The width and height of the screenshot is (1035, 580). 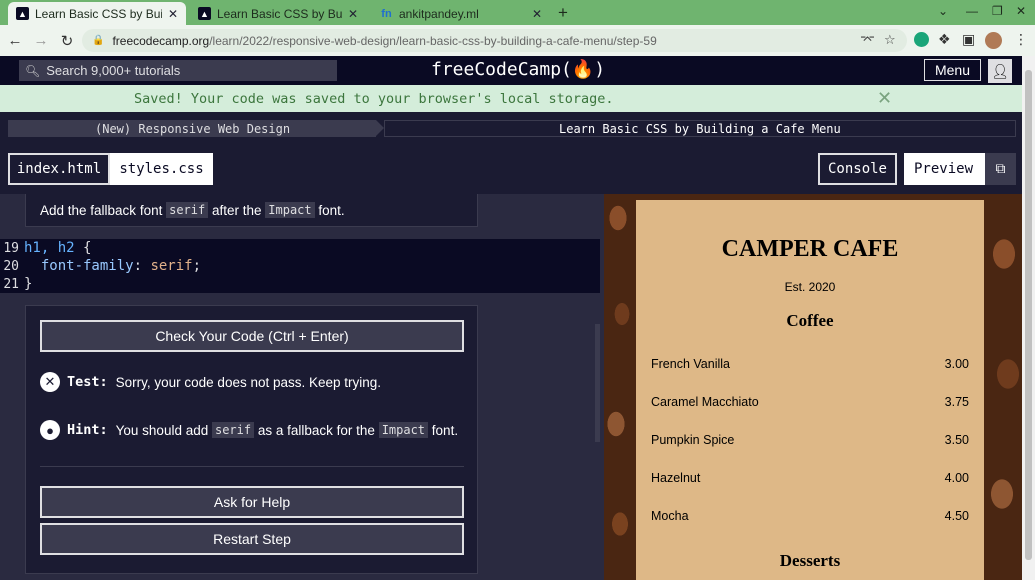 What do you see at coordinates (563, 13) in the screenshot?
I see `new-tab-icon: +` at bounding box center [563, 13].